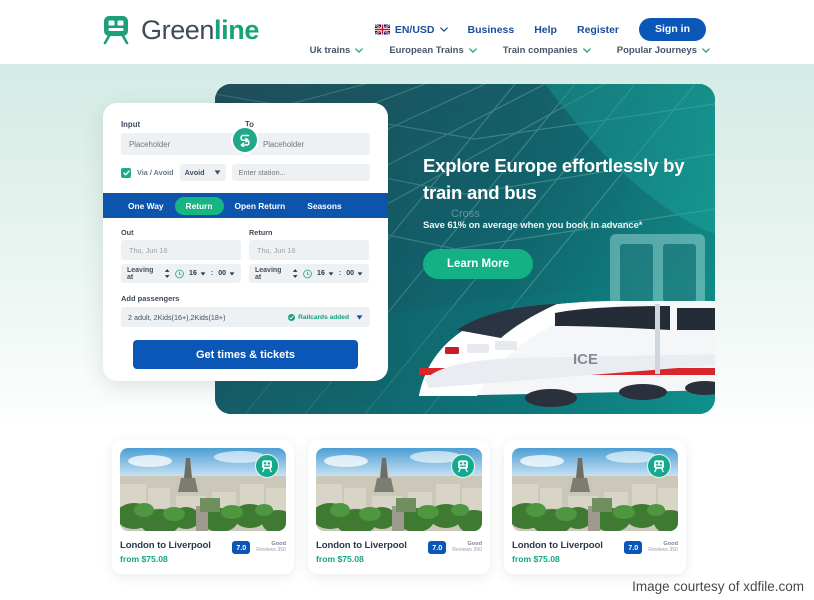  I want to click on return-date-input: Thu, Jun 16, so click(309, 250).